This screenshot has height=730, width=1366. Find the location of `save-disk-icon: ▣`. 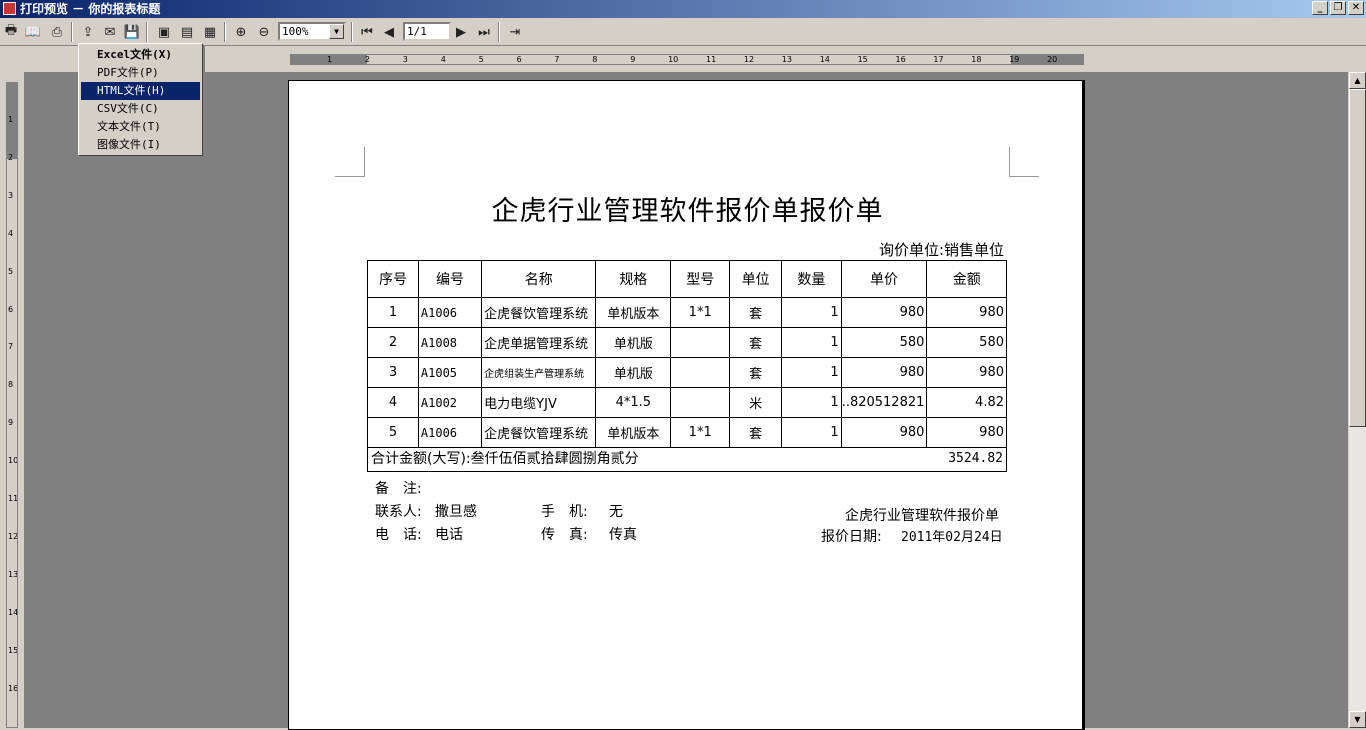

save-disk-icon: ▣ is located at coordinates (164, 32).